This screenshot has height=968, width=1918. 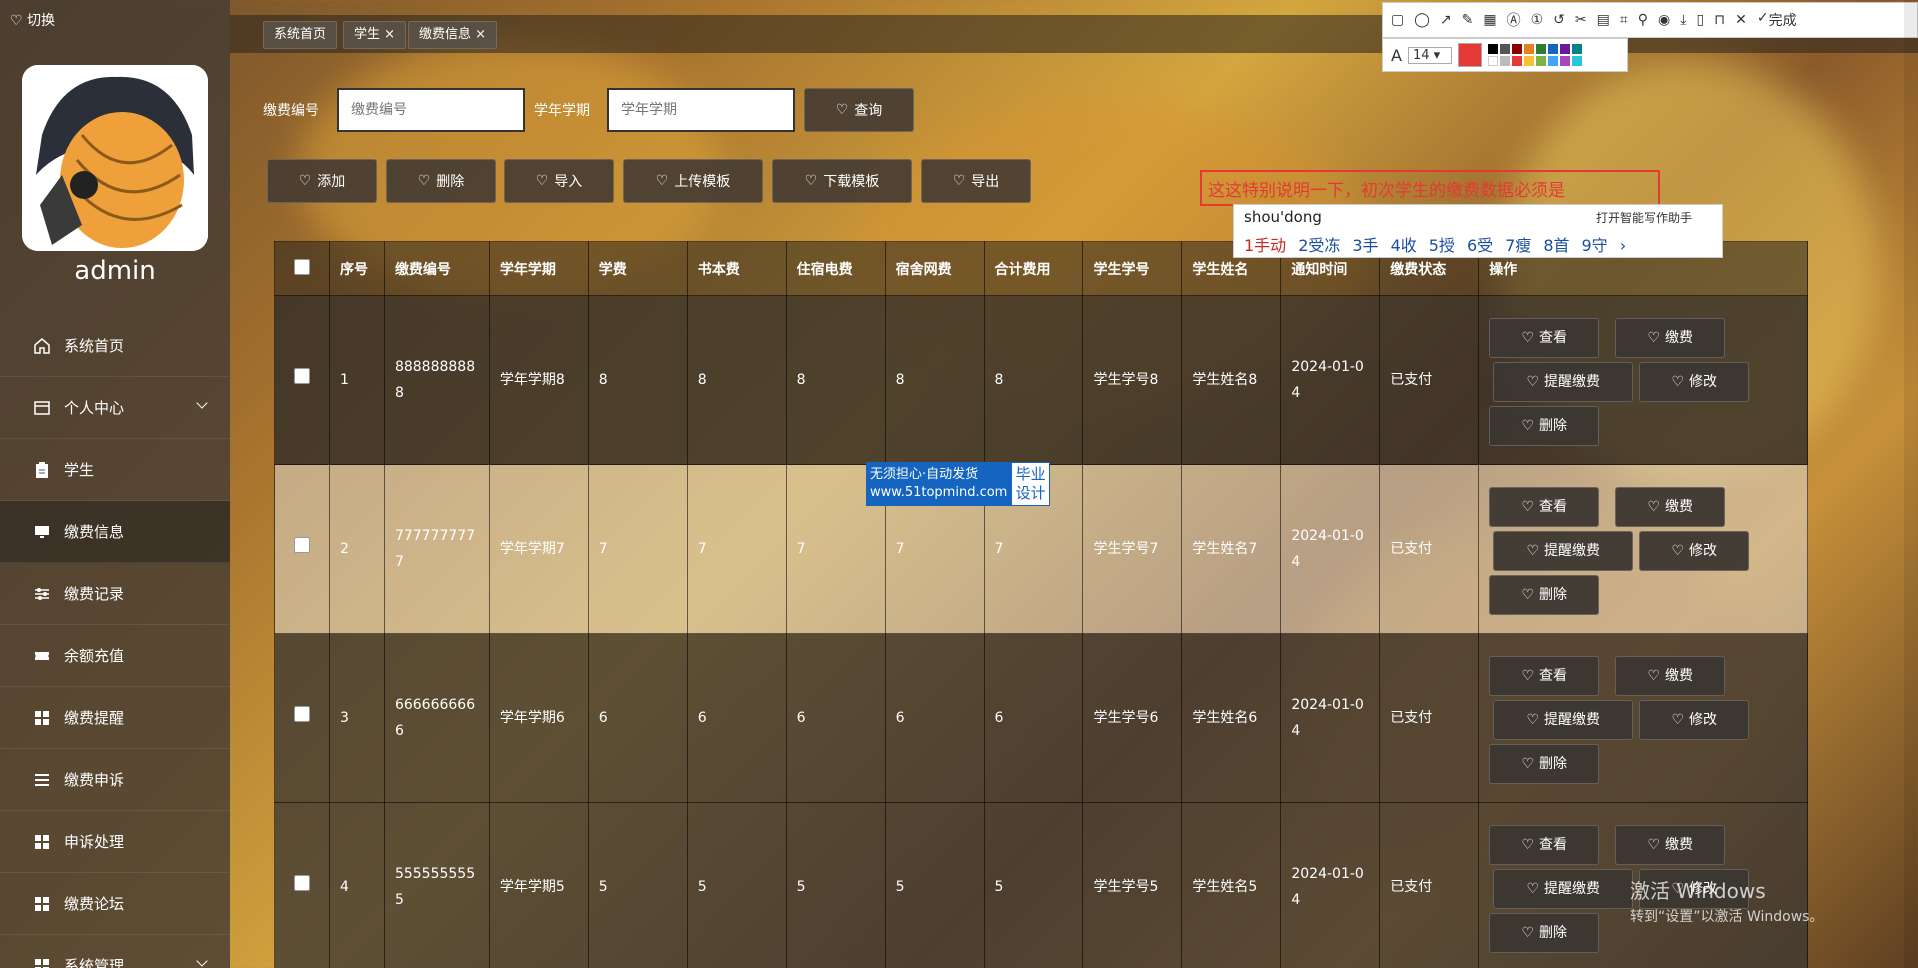 I want to click on ime-candidate: 1手动, so click(x=1265, y=245).